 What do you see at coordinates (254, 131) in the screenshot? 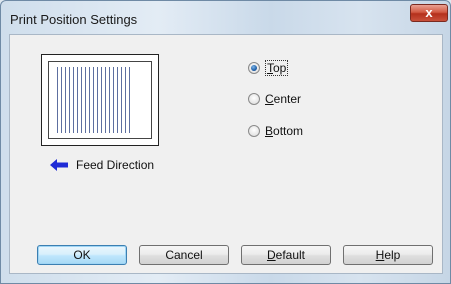
I see `radio-bottom-control` at bounding box center [254, 131].